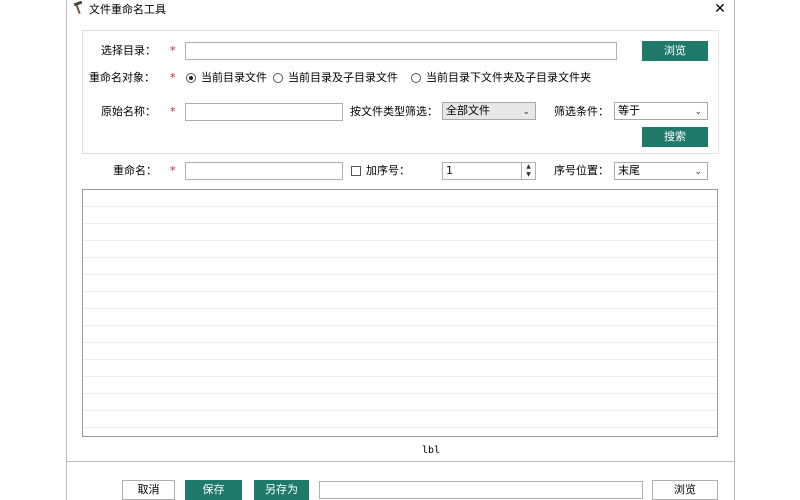  What do you see at coordinates (394, 111) in the screenshot?
I see `type-filter-label: 按文件类型筛选：` at bounding box center [394, 111].